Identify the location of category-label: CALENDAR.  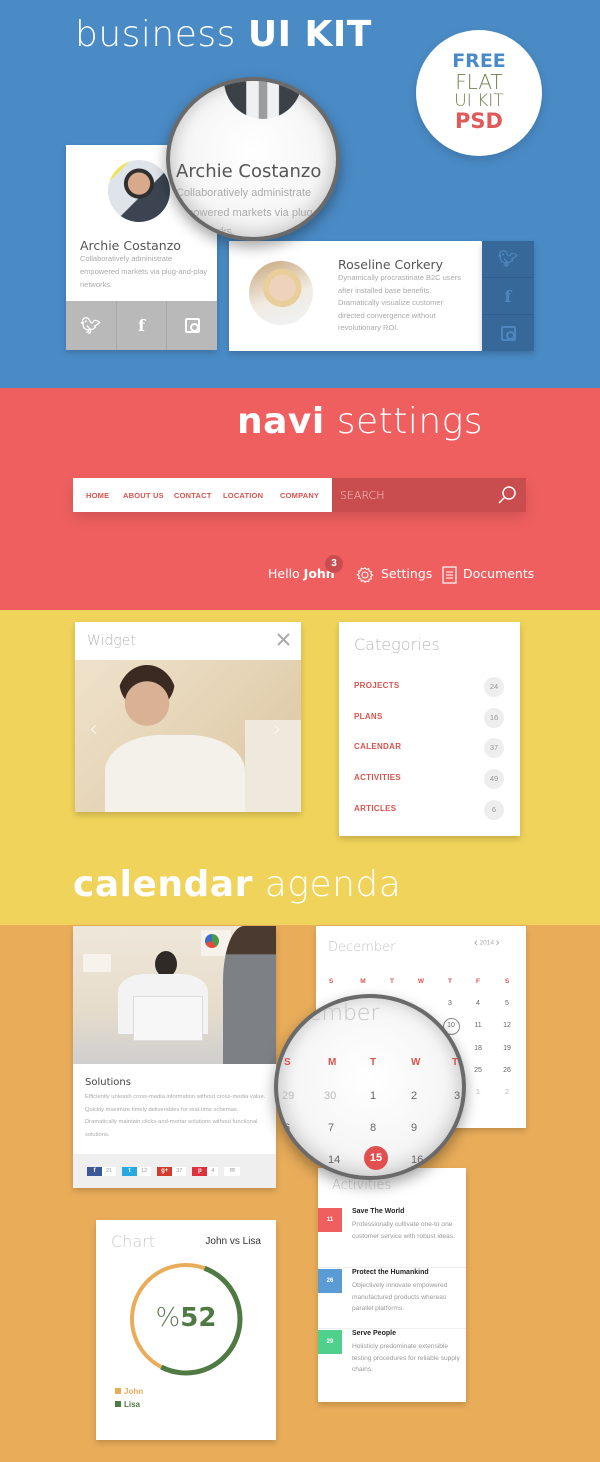
(378, 746).